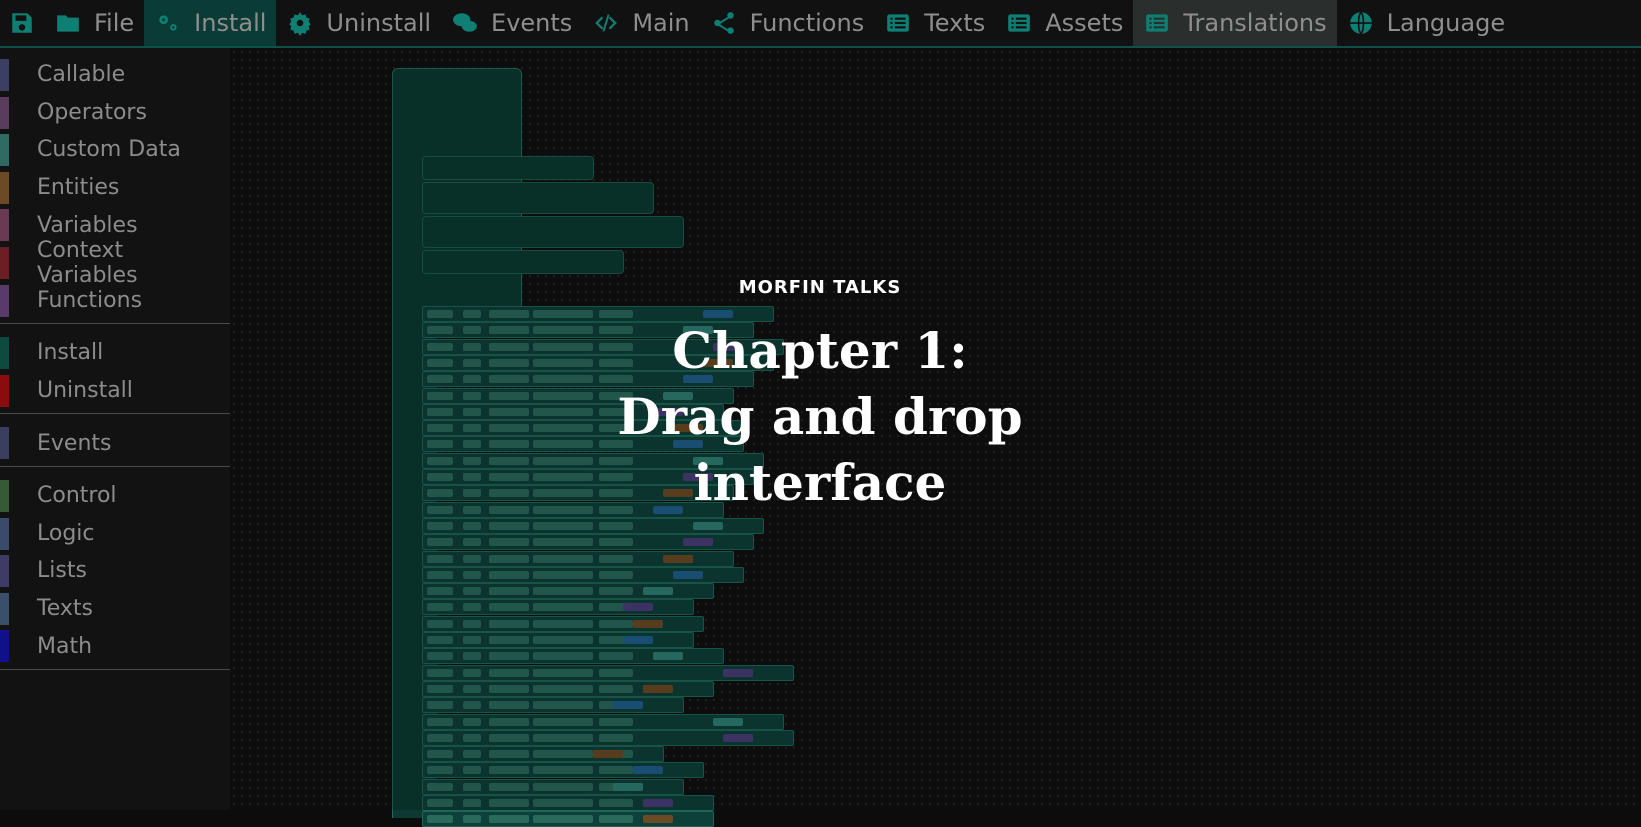  Describe the element at coordinates (532, 23) in the screenshot. I see `toolbar-events-label: Events` at that location.